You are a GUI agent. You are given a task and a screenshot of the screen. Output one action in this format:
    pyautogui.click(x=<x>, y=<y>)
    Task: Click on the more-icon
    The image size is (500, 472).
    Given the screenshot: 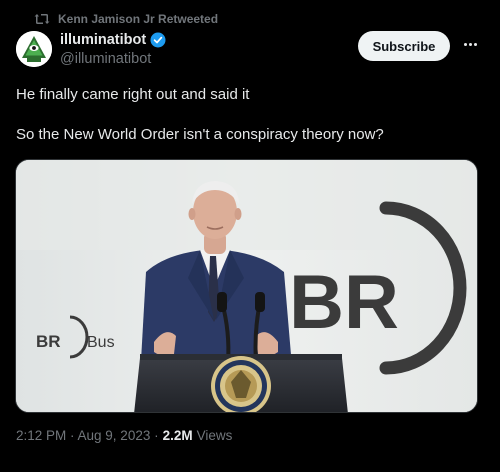 What is the action you would take?
    pyautogui.click(x=470, y=44)
    